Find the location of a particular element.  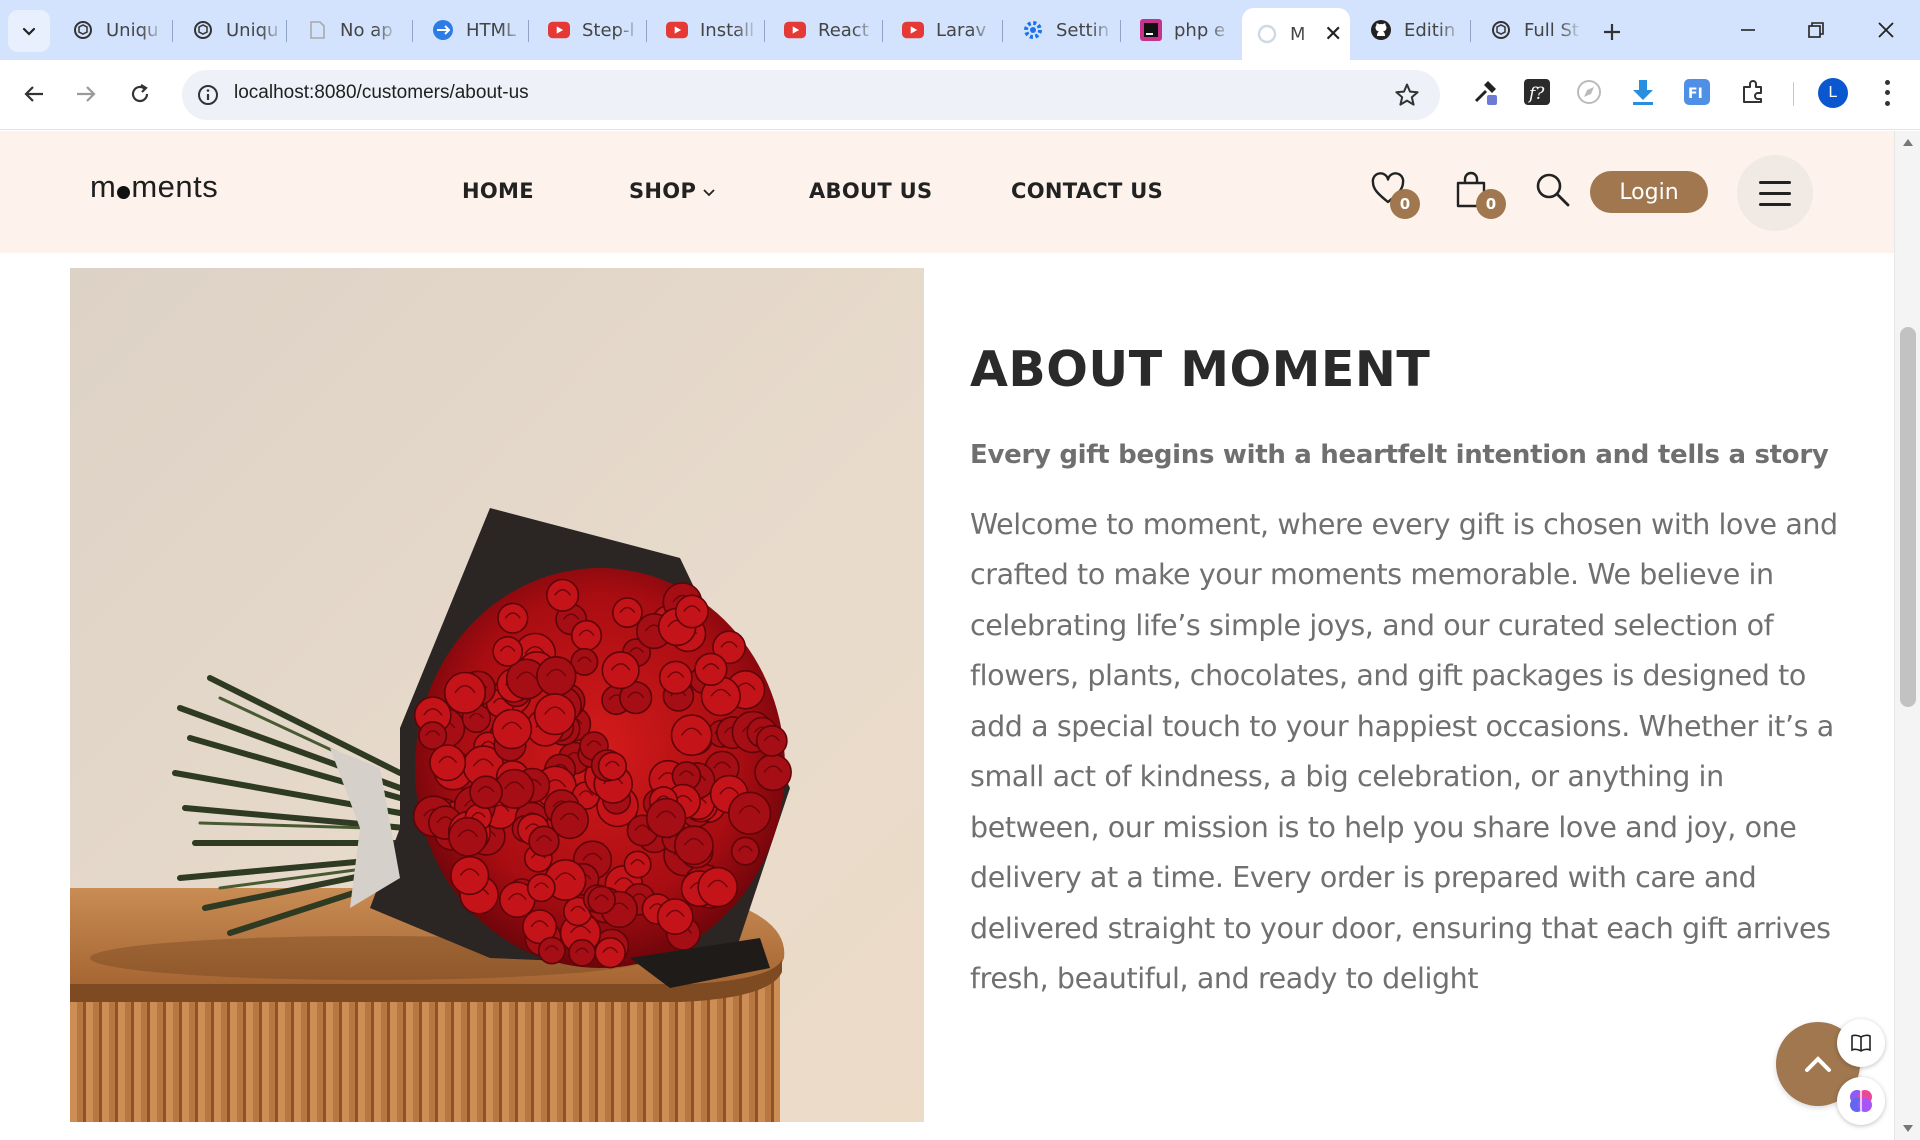

tab-title: php e is located at coordinates (1200, 30).